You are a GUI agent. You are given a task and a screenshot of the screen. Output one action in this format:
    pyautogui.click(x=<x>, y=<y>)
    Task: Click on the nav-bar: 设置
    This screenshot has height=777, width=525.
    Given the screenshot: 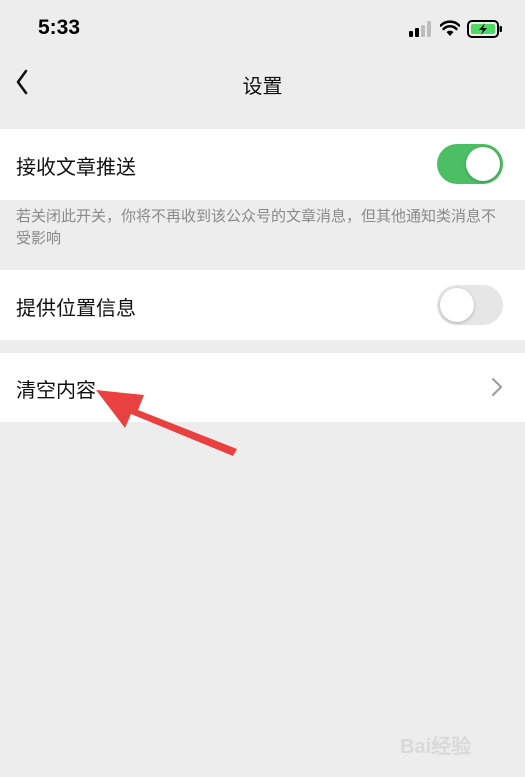 What is the action you would take?
    pyautogui.click(x=262, y=83)
    